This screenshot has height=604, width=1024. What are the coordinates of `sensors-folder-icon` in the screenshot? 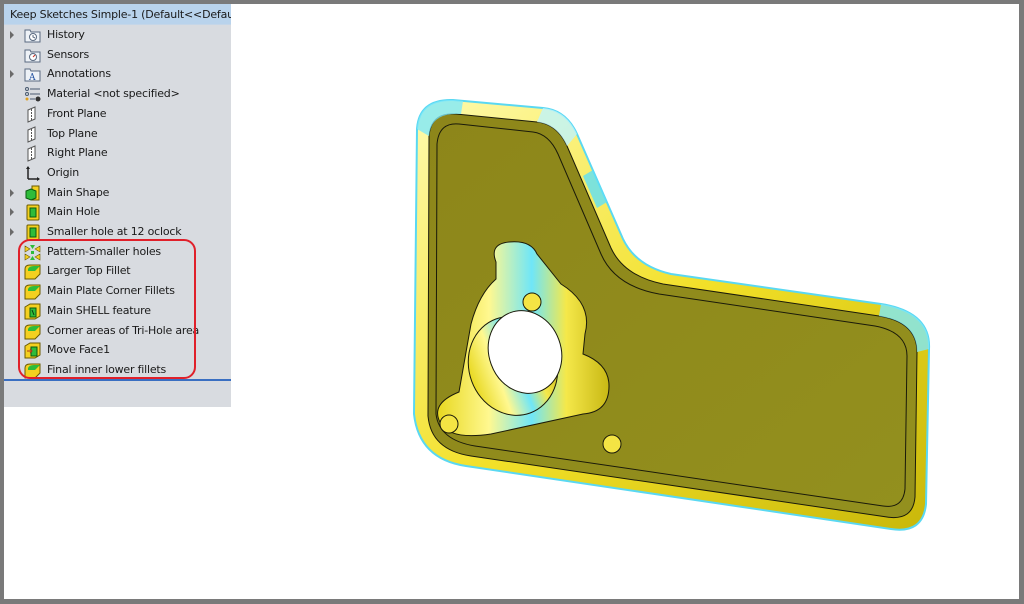 It's located at (32, 55).